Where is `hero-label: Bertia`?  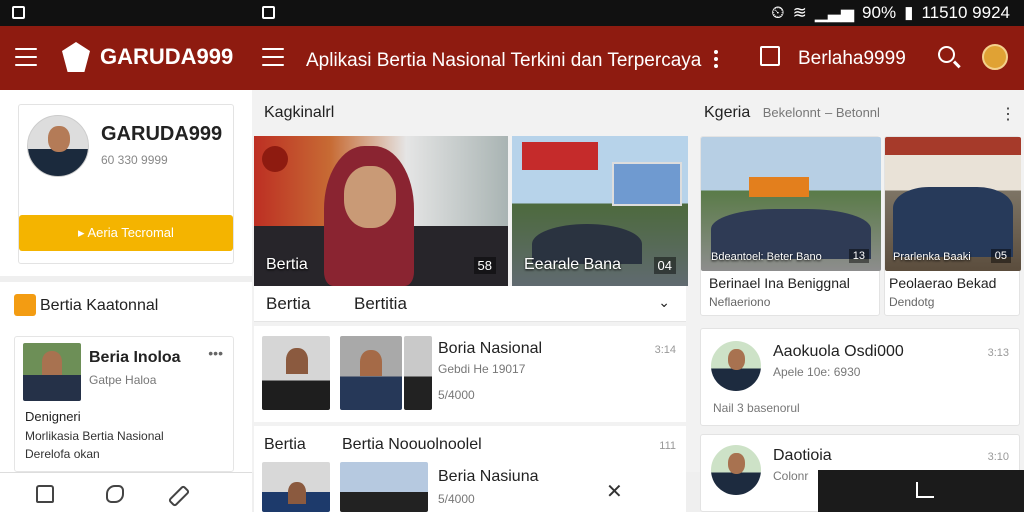
hero-label: Bertia is located at coordinates (287, 264).